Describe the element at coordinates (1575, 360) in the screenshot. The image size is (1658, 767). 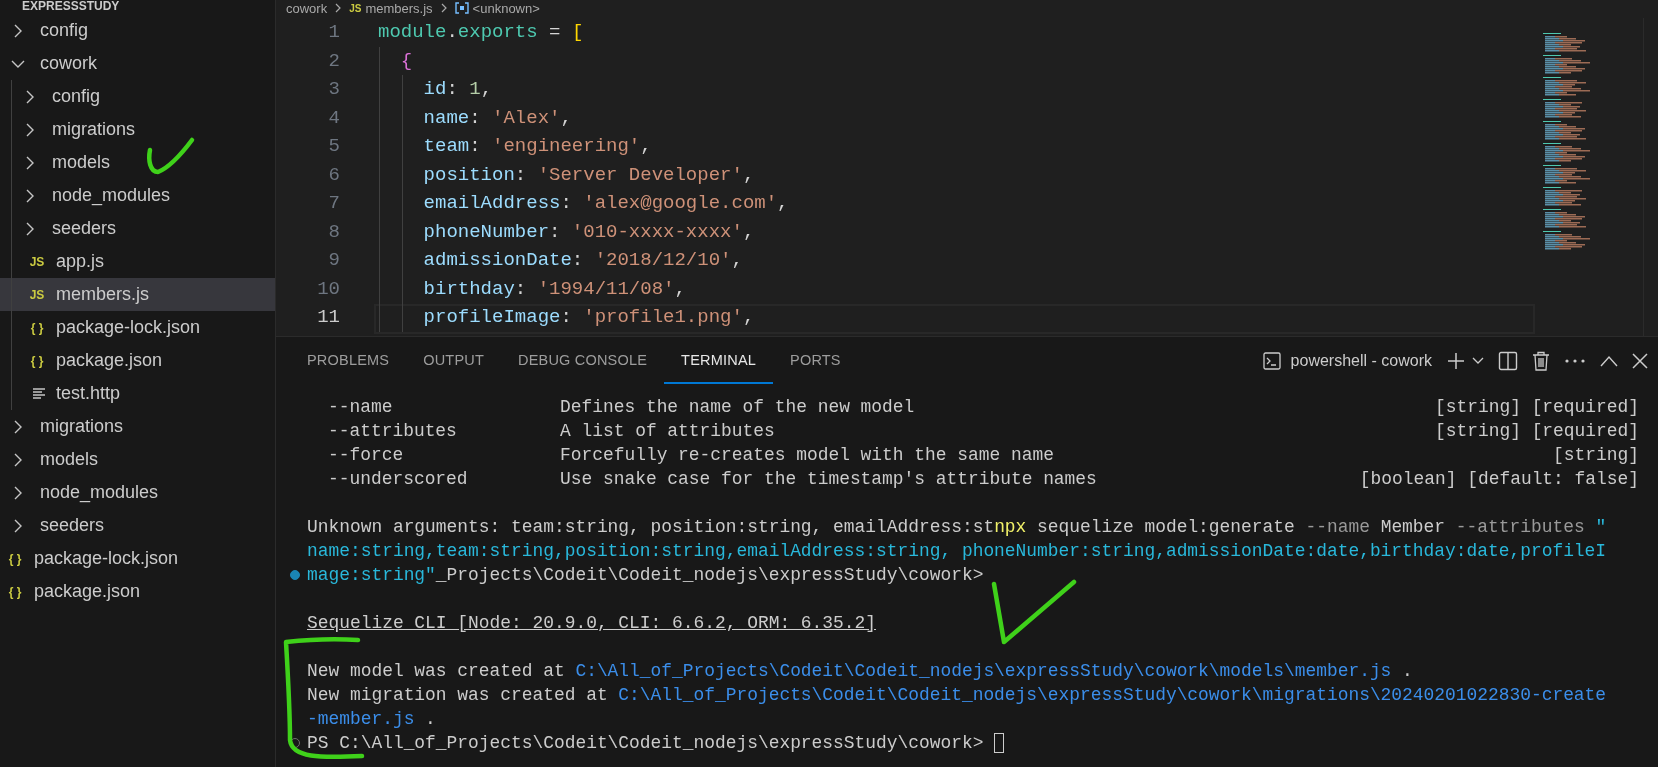
I see `more-icon` at that location.